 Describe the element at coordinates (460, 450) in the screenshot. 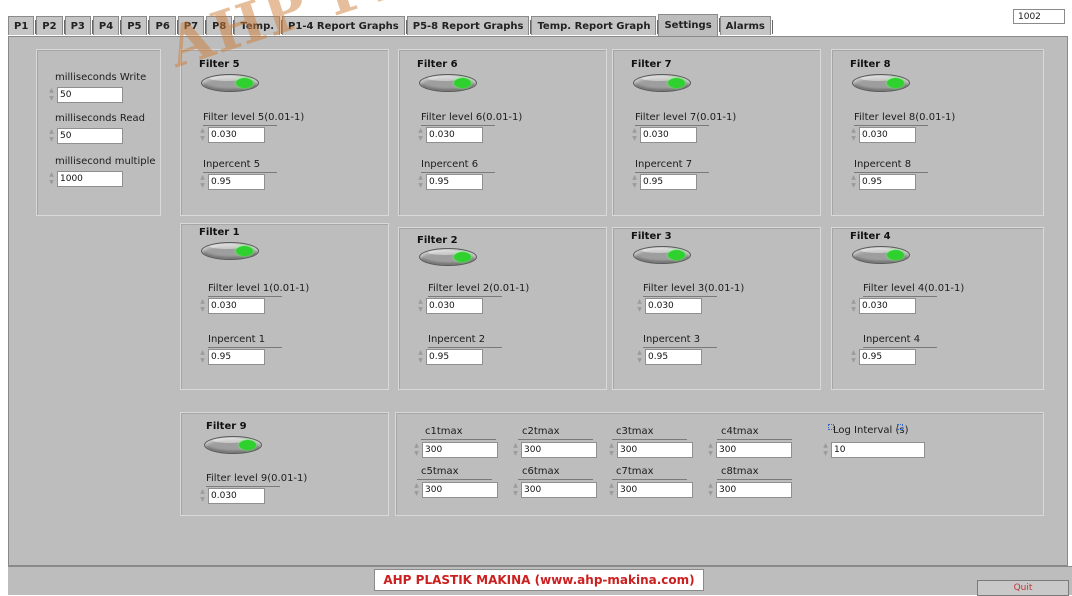

I see `c1tmax-field: 300` at that location.